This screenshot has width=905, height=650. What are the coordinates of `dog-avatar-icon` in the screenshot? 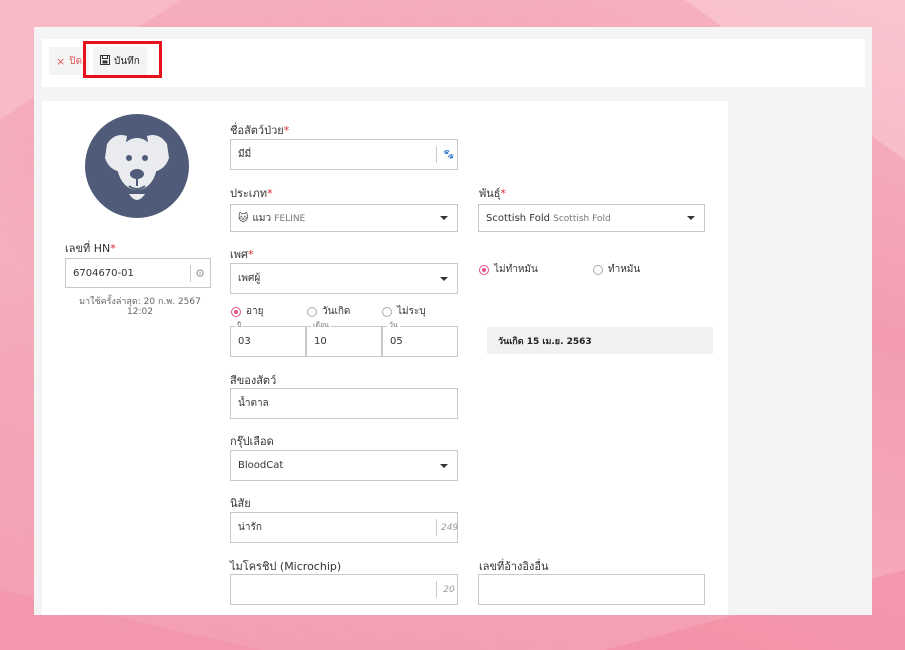 It's located at (137, 166).